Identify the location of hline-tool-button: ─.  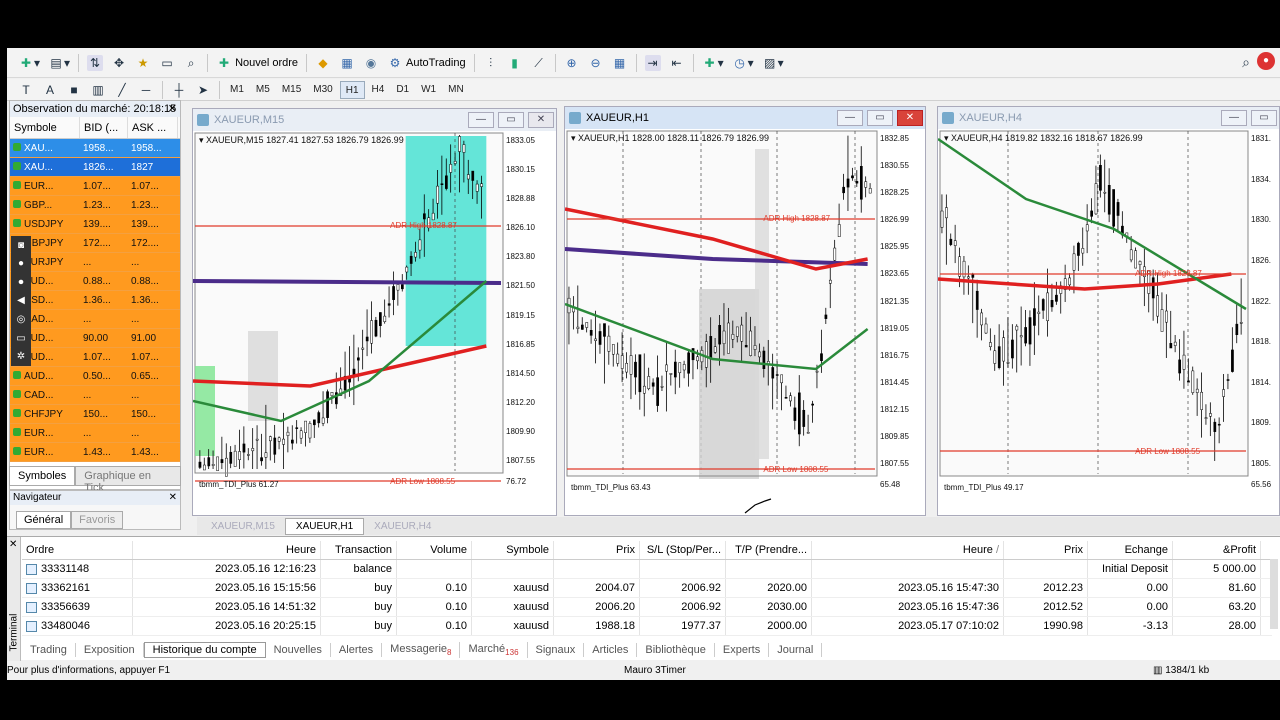
(146, 90).